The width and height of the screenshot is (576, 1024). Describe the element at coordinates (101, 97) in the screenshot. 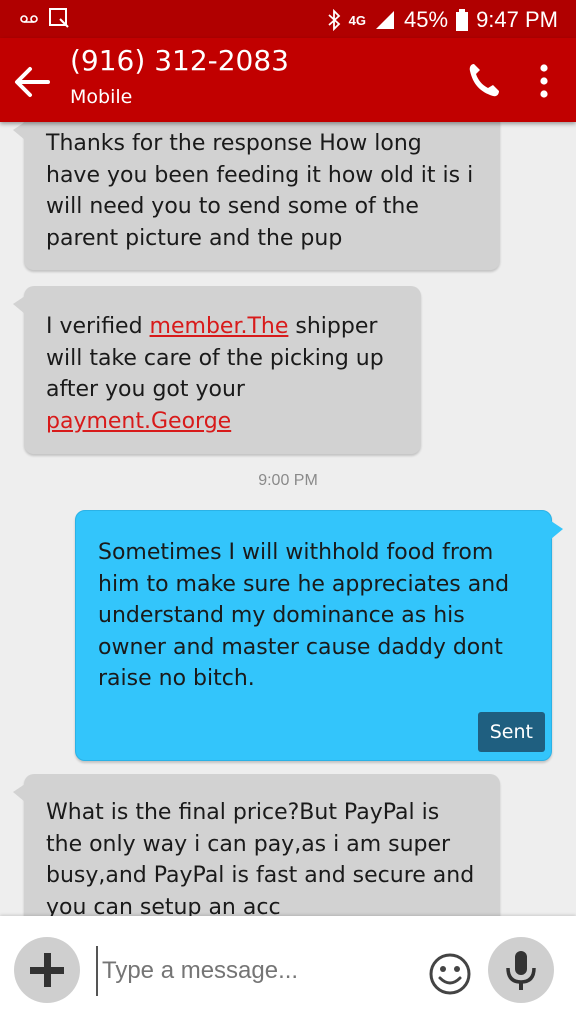

I see `contact-subtitle: Mobile` at that location.